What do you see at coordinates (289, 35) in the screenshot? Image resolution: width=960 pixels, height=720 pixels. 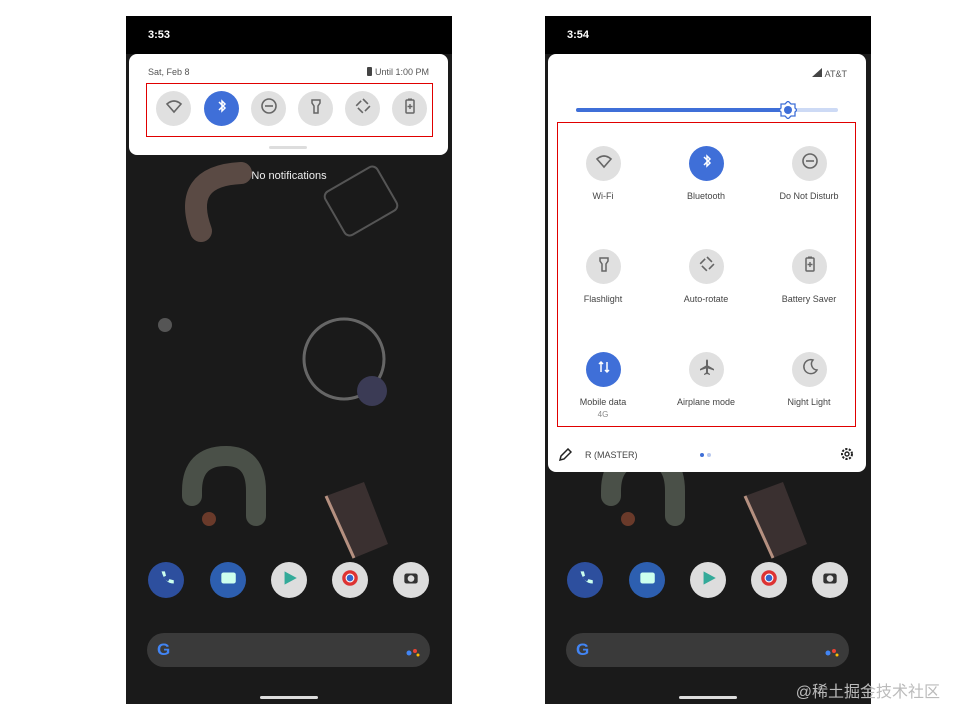 I see `status-bar: 3:53` at bounding box center [289, 35].